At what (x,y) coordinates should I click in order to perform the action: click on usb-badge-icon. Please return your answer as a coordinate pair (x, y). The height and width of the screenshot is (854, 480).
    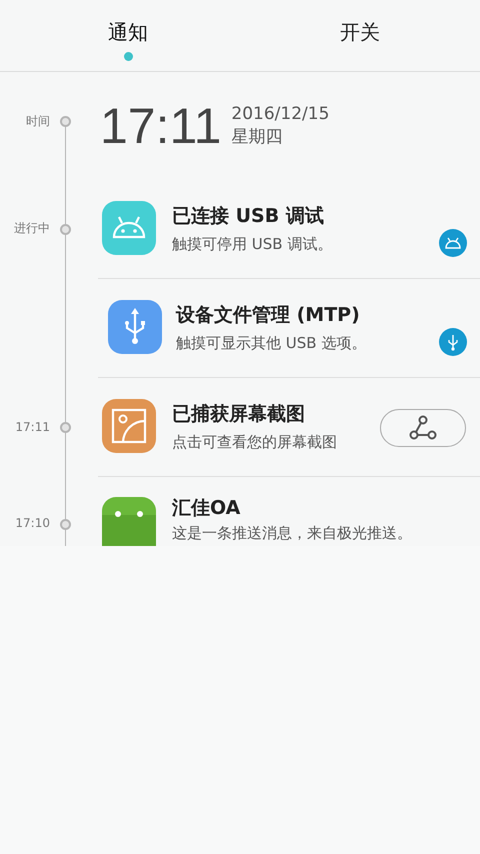
    Looking at the image, I should click on (453, 342).